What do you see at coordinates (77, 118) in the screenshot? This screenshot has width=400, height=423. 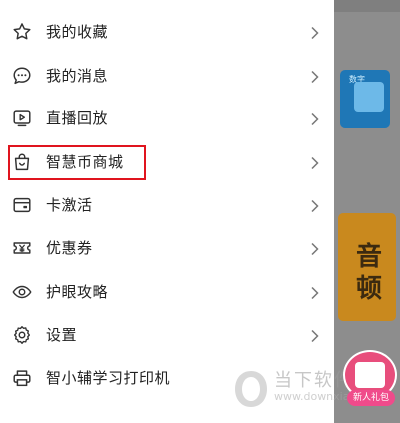 I see `menu-item-label: 直播回放` at bounding box center [77, 118].